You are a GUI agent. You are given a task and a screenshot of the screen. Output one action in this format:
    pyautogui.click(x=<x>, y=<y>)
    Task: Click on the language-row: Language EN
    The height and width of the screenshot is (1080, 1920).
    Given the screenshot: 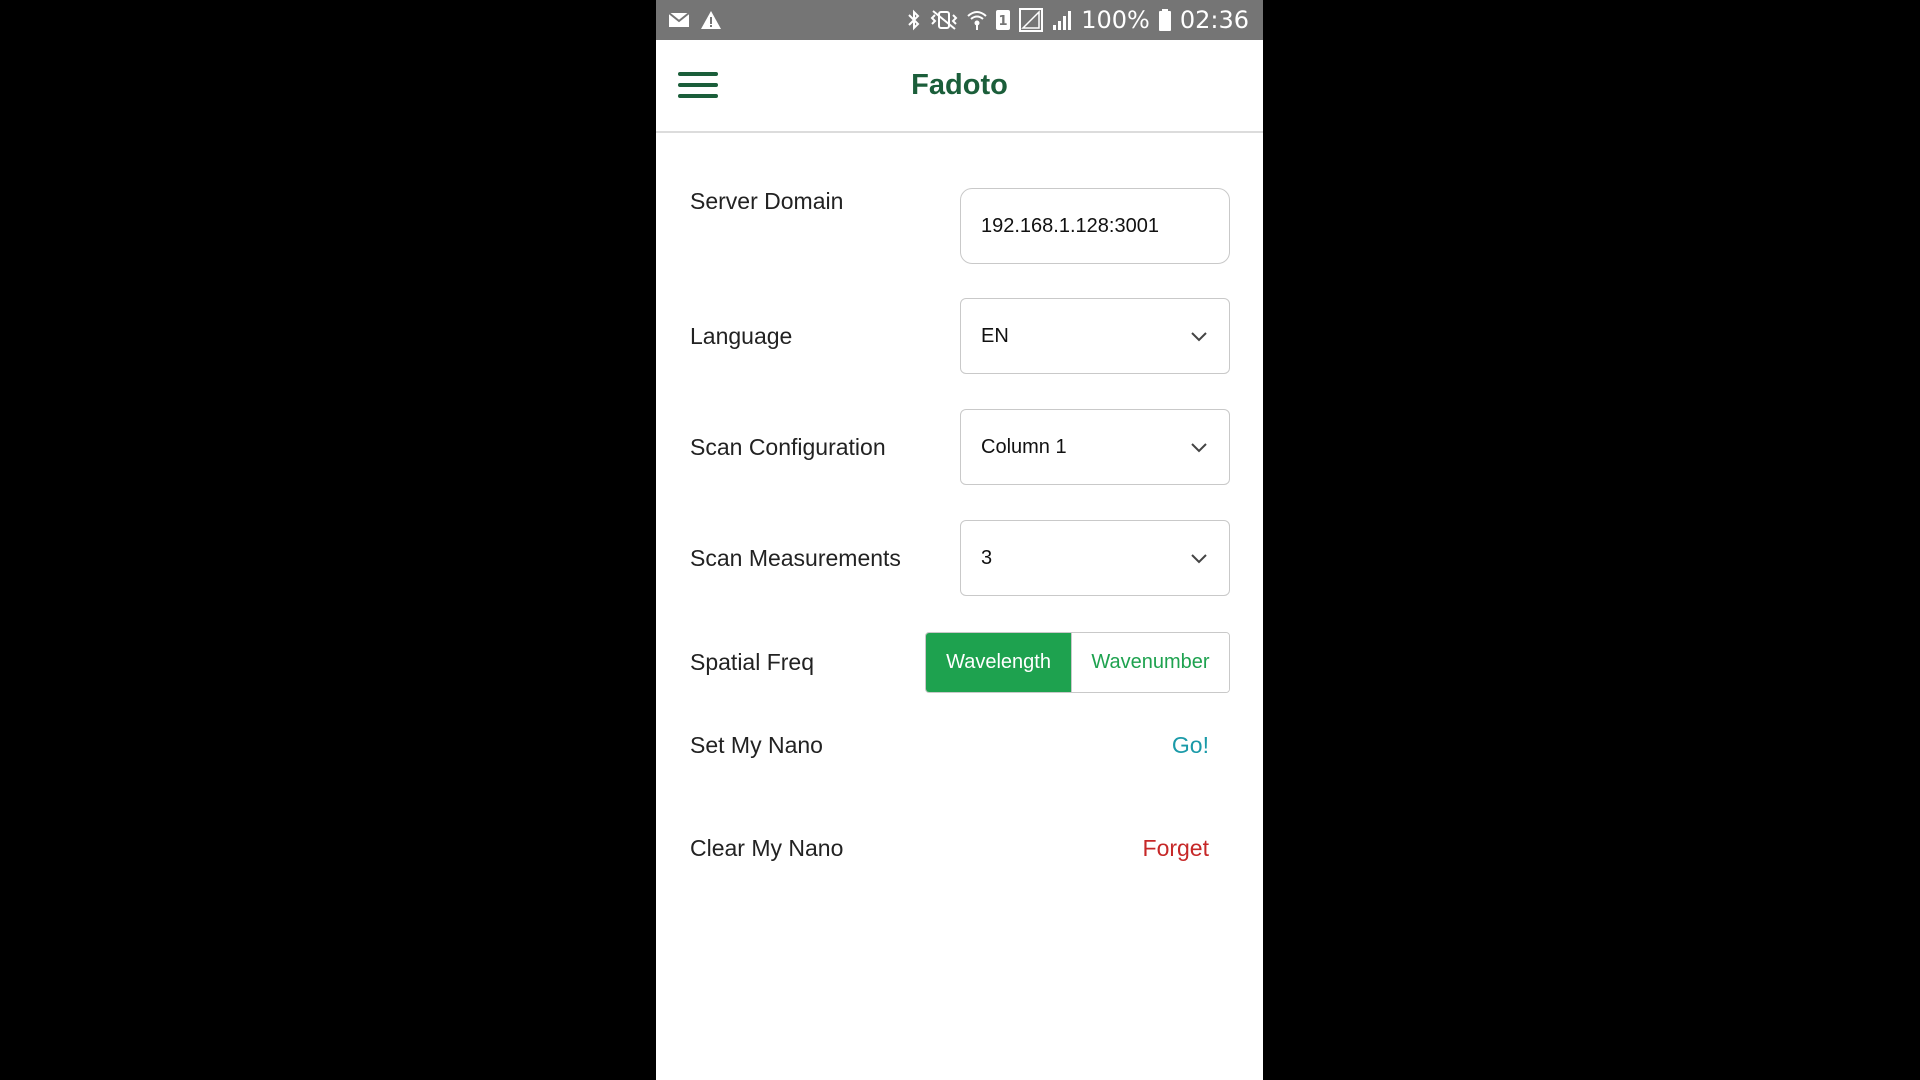 What is the action you would take?
    pyautogui.click(x=960, y=336)
    